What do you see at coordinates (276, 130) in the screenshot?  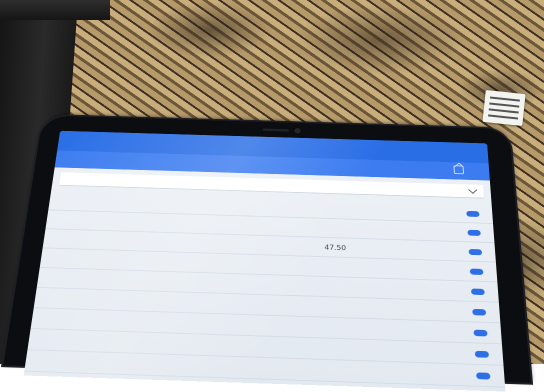 I see `speaker` at bounding box center [276, 130].